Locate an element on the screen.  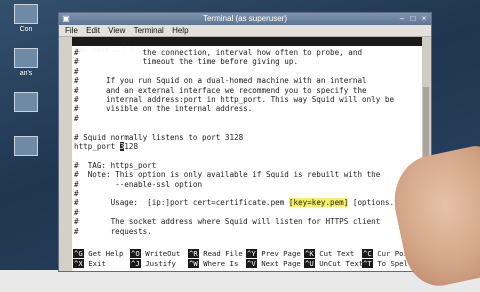
shortcut-to-spell: ^T To Spell is located at coordinates (387, 264).